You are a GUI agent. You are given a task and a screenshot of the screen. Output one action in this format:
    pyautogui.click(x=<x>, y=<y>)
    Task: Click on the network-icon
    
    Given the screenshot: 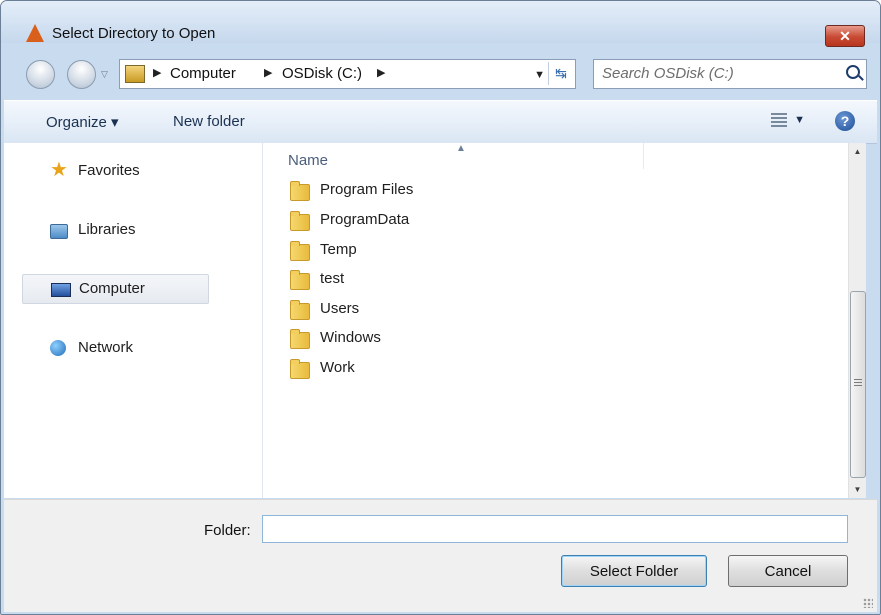 What is the action you would take?
    pyautogui.click(x=58, y=348)
    